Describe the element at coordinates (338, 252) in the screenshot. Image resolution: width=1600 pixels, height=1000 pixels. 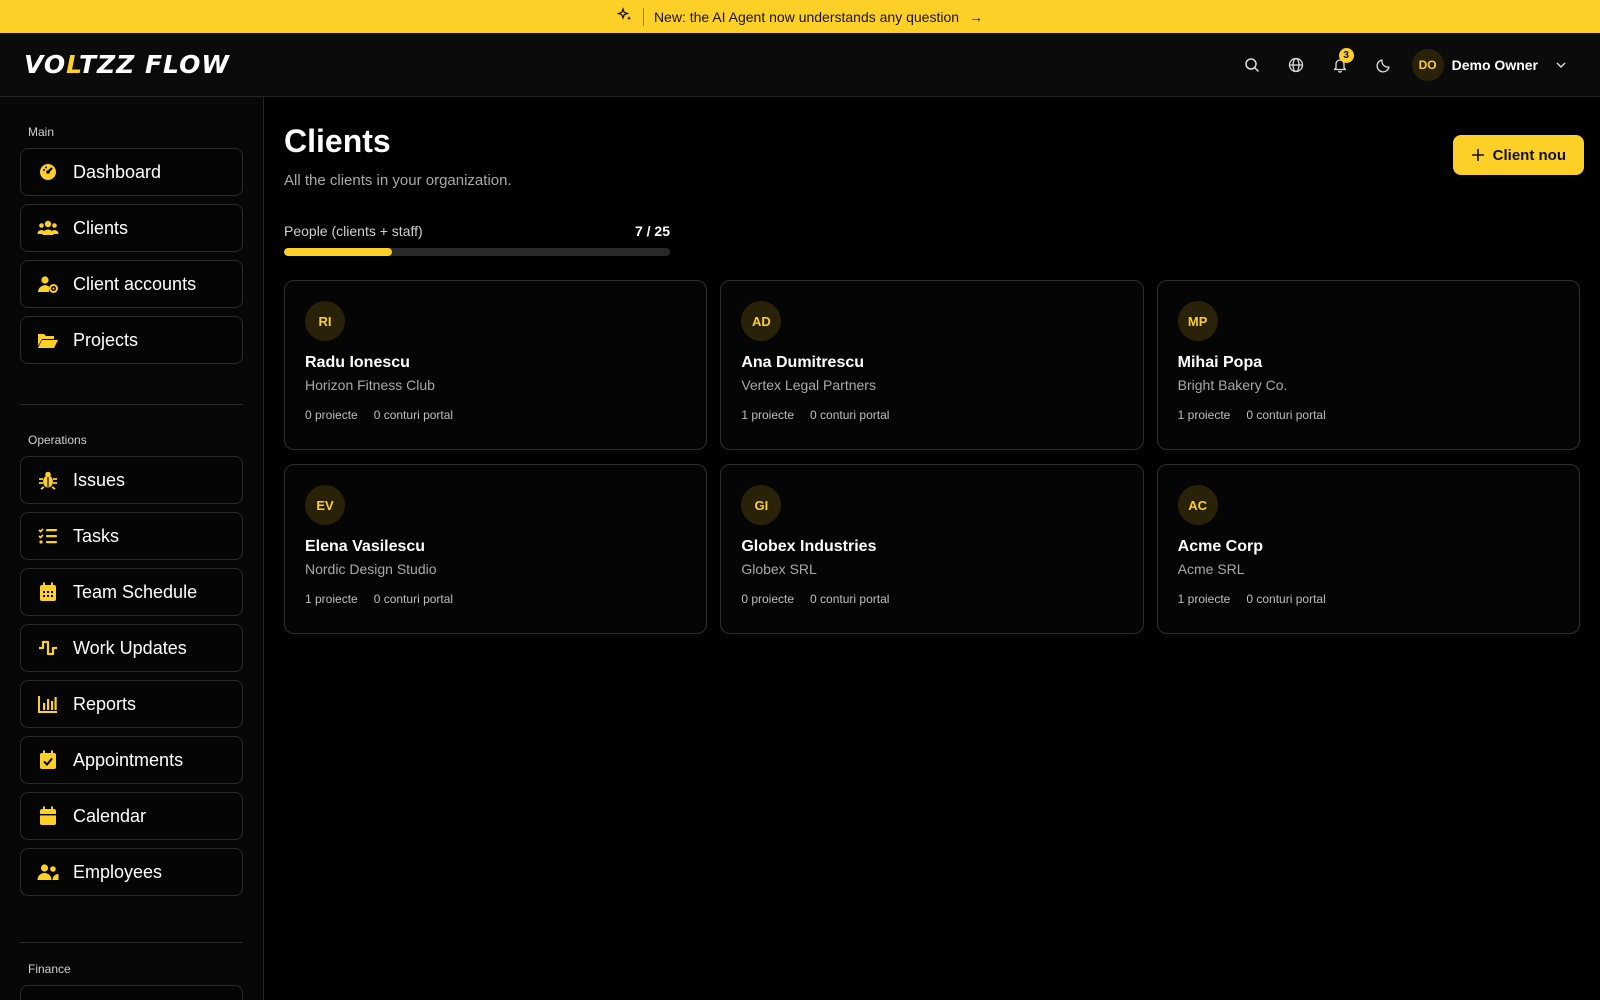
I see `quota-progress-fill` at that location.